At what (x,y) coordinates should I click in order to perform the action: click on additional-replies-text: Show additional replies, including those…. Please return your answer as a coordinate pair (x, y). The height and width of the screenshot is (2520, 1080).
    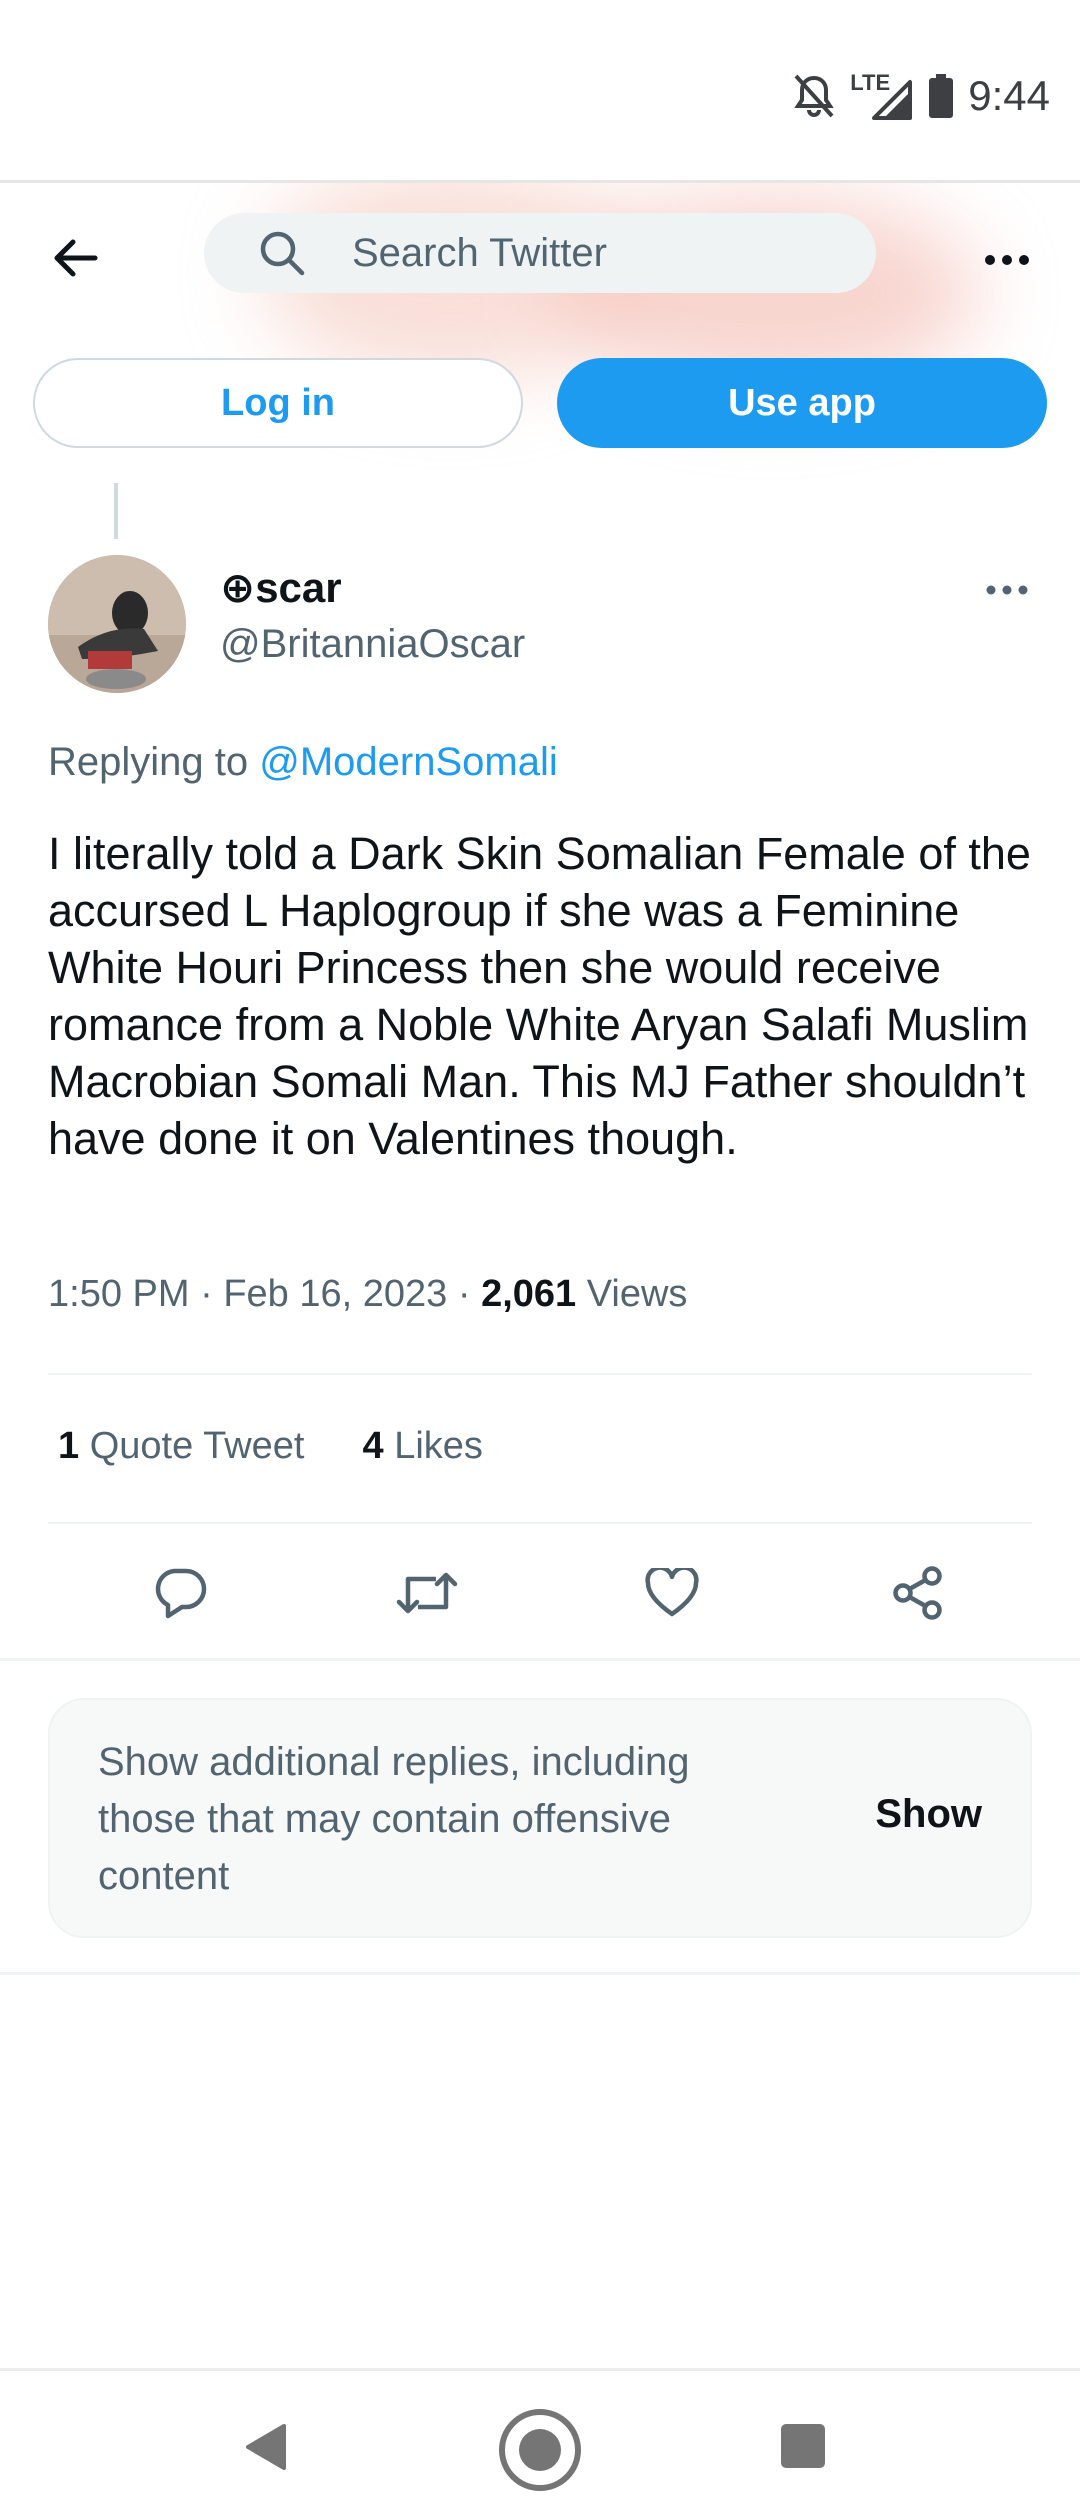
    Looking at the image, I should click on (394, 1819).